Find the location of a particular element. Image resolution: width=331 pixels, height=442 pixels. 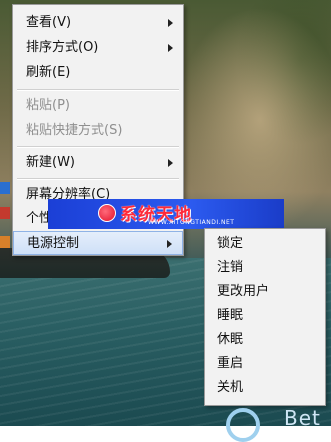

submenu-item-label: 锁定 is located at coordinates (230, 243).